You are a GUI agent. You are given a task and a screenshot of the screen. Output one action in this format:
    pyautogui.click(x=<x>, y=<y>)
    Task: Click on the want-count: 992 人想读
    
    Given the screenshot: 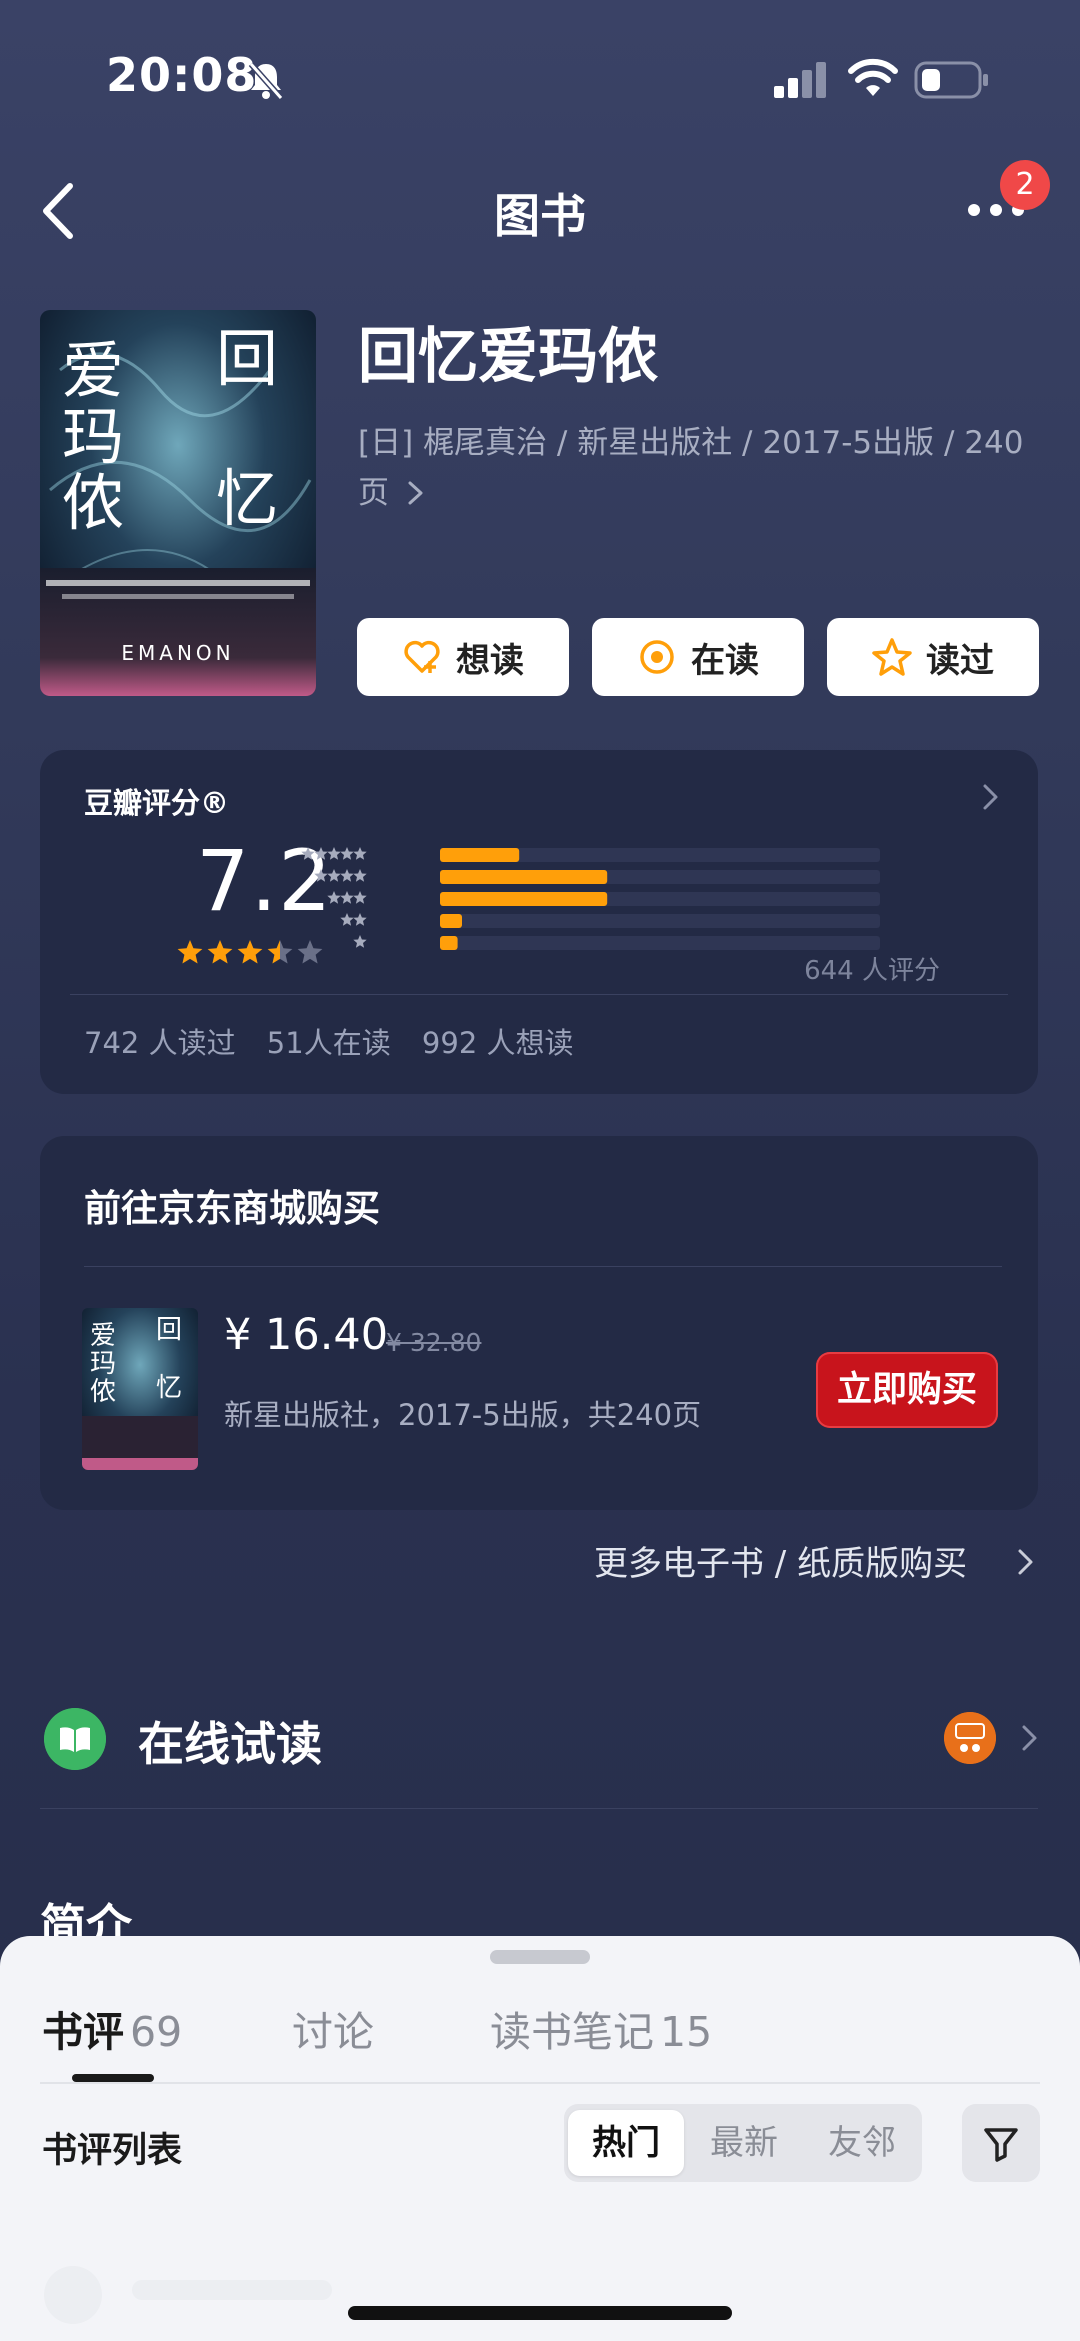 What is the action you would take?
    pyautogui.click(x=497, y=1043)
    